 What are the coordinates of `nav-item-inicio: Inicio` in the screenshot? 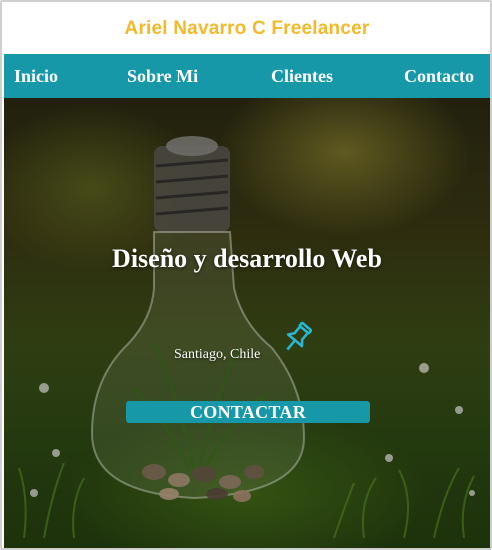 It's located at (36, 76).